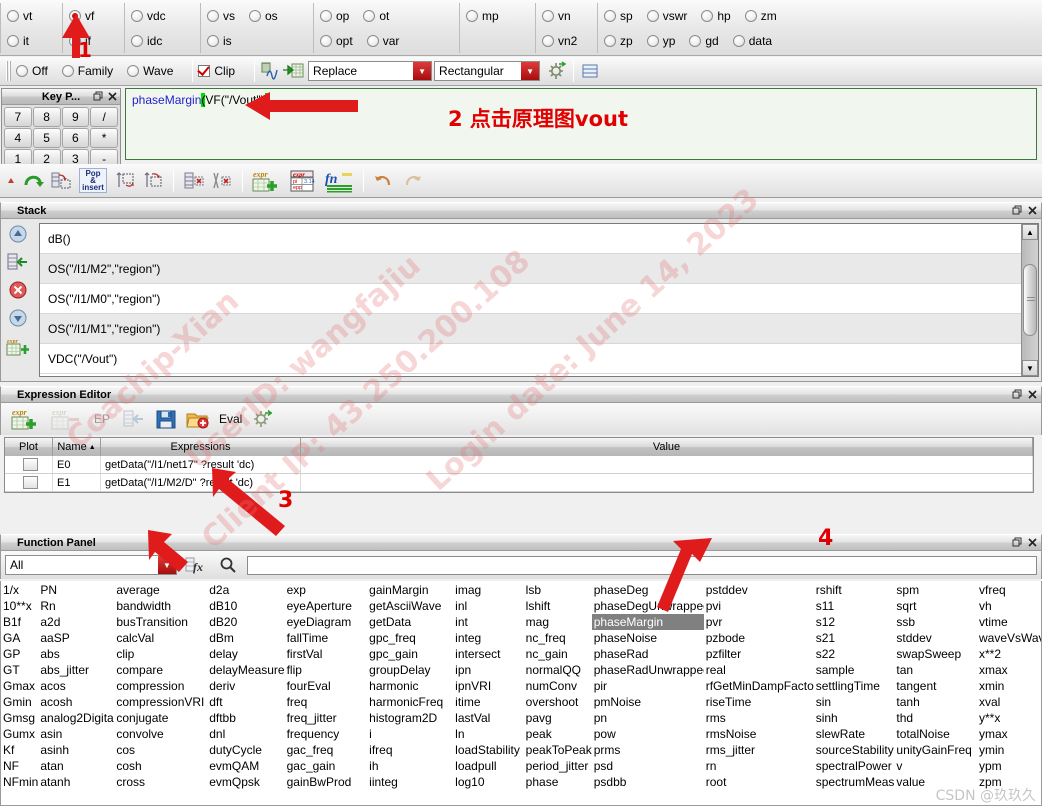 This screenshot has height=806, width=1042. Describe the element at coordinates (519, 483) in the screenshot. I see `table-row: E1 getData("/I1/M2/D" ?result 'dc)` at that location.